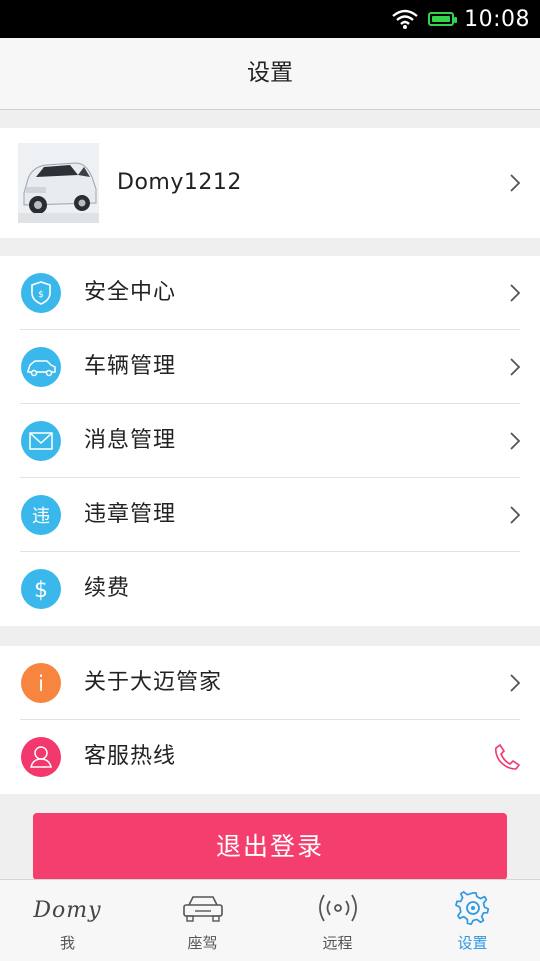 The height and width of the screenshot is (961, 540). What do you see at coordinates (153, 682) in the screenshot?
I see `menu-item-label: 关于大迈管家` at bounding box center [153, 682].